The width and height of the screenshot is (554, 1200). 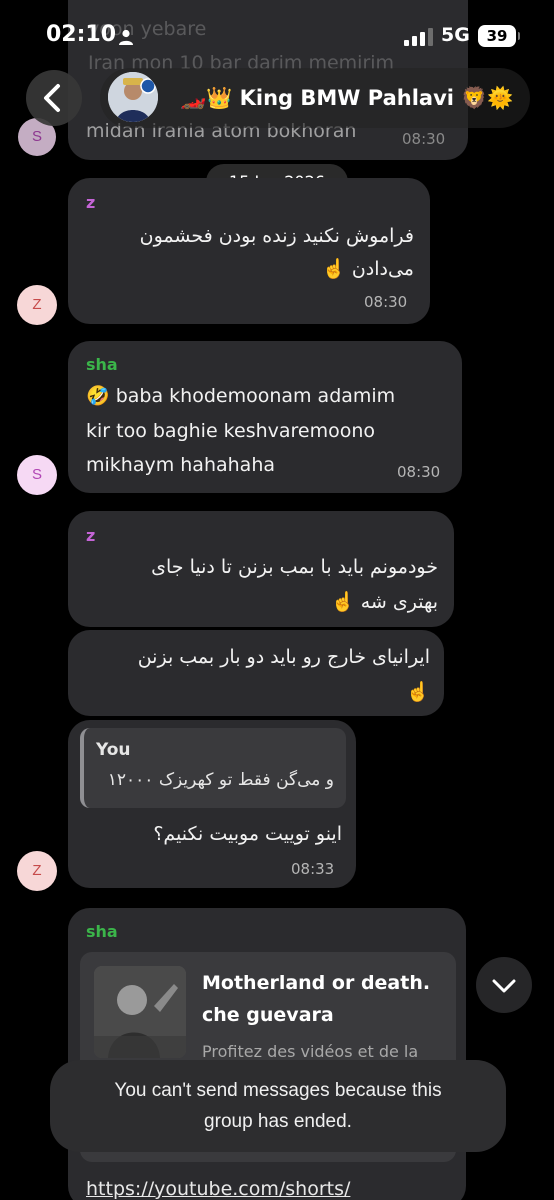 I want to click on message-time: 08:33, so click(x=313, y=869).